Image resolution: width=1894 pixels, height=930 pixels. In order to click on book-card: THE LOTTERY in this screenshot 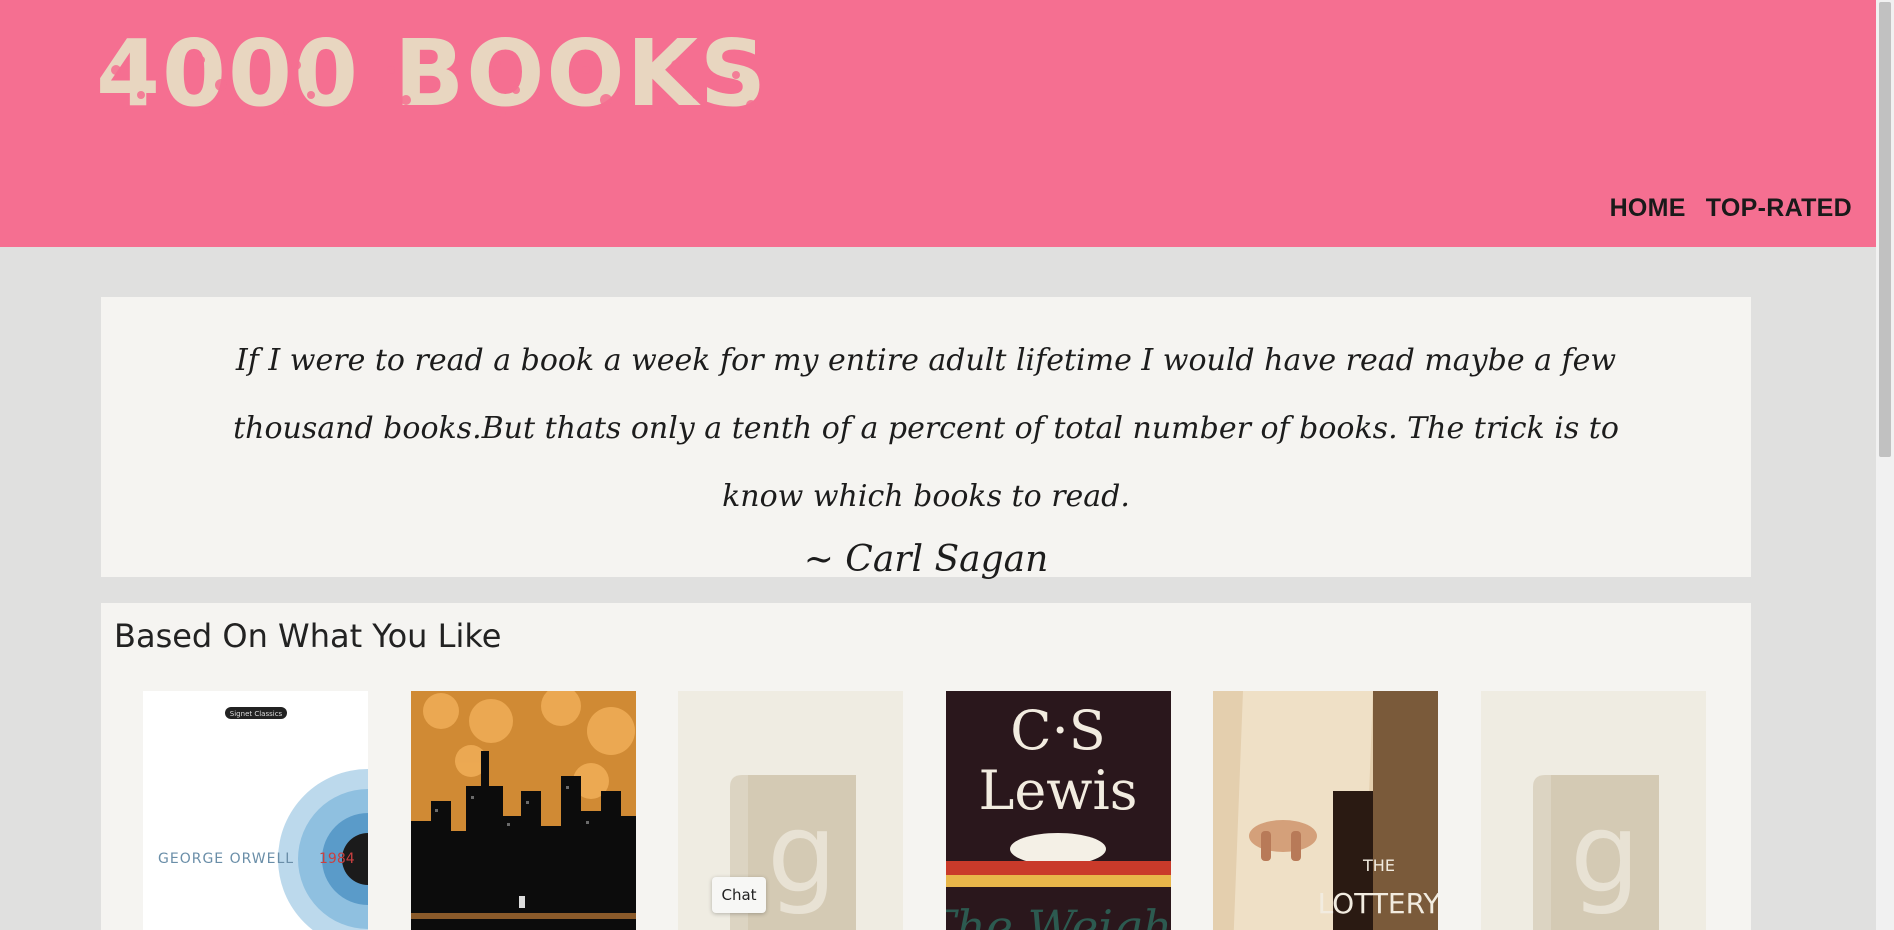, I will do `click(1325, 810)`.